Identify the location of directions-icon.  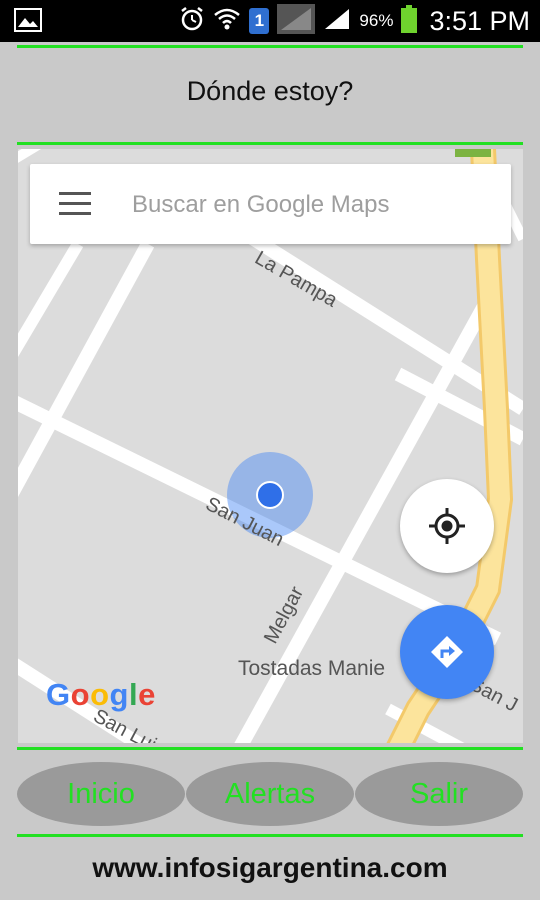
(447, 652).